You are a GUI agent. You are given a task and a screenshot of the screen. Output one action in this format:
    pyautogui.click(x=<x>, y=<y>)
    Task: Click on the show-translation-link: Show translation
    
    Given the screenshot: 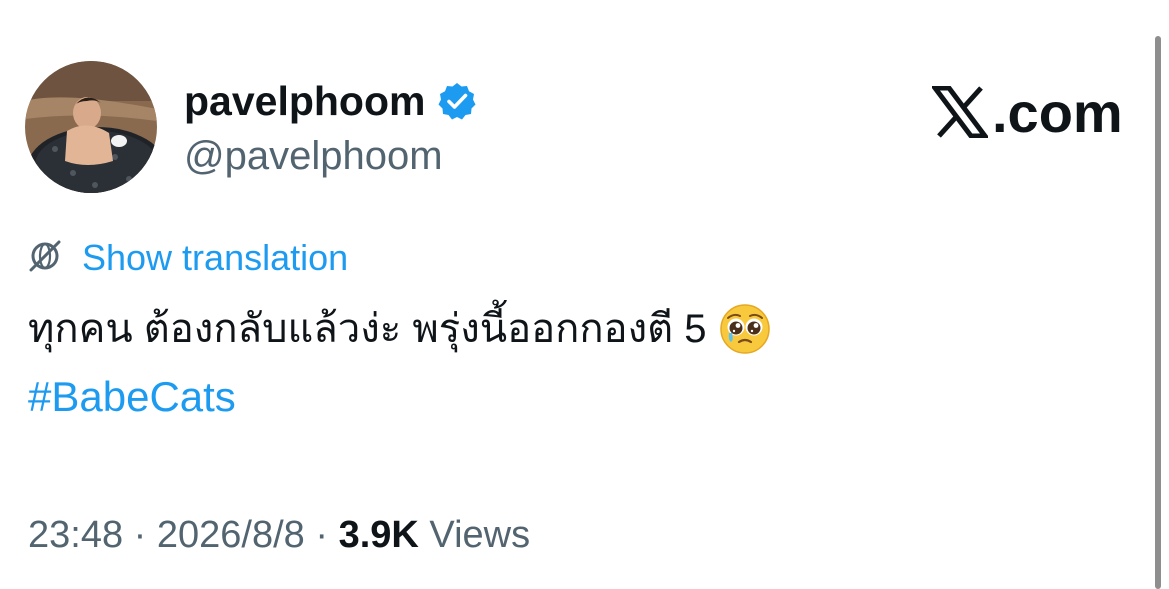 What is the action you would take?
    pyautogui.click(x=187, y=258)
    